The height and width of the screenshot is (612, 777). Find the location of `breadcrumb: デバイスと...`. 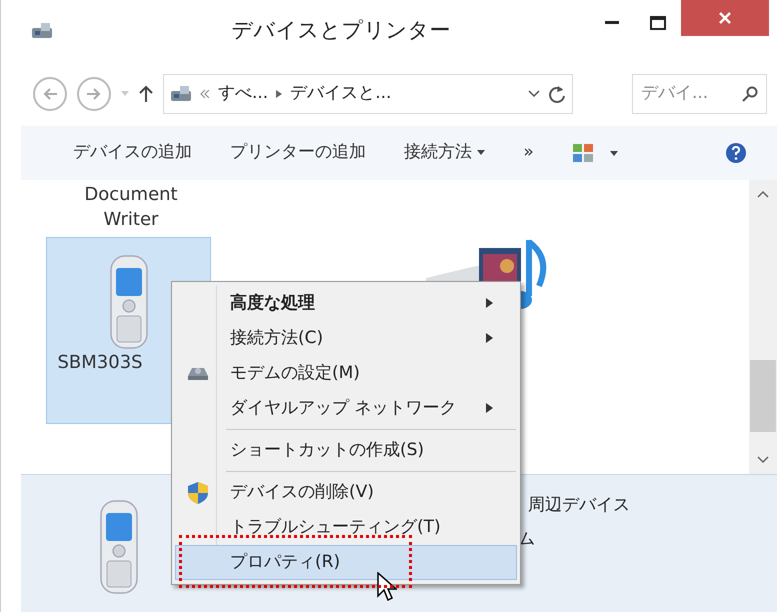

breadcrumb: デバイスと... is located at coordinates (341, 94).